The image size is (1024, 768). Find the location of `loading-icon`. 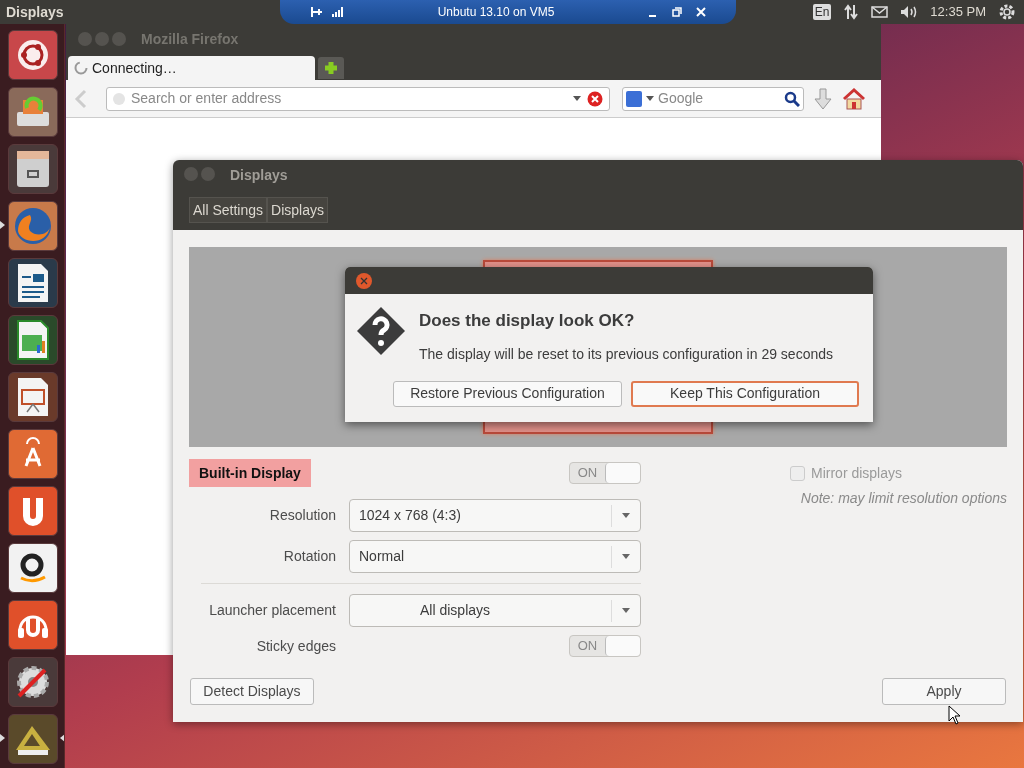

loading-icon is located at coordinates (81, 68).